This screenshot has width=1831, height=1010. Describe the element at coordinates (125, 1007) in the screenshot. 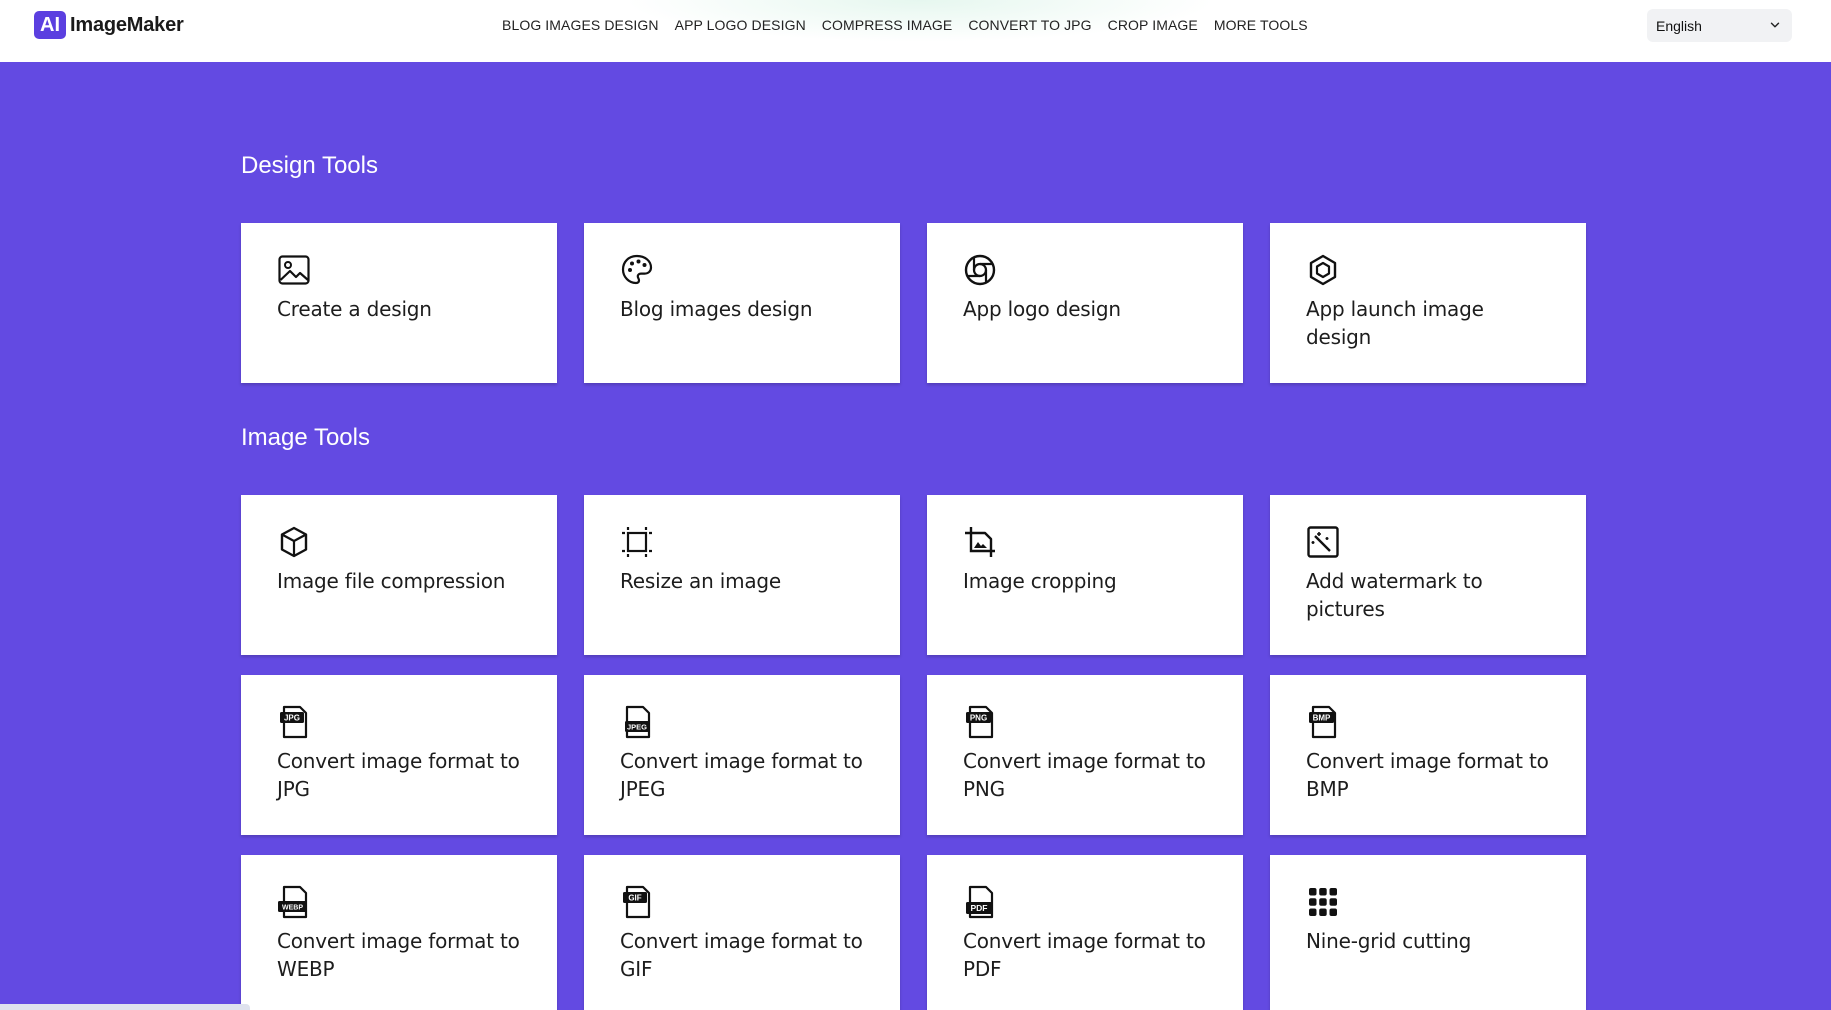

I see `horizontal-scrollbar` at that location.